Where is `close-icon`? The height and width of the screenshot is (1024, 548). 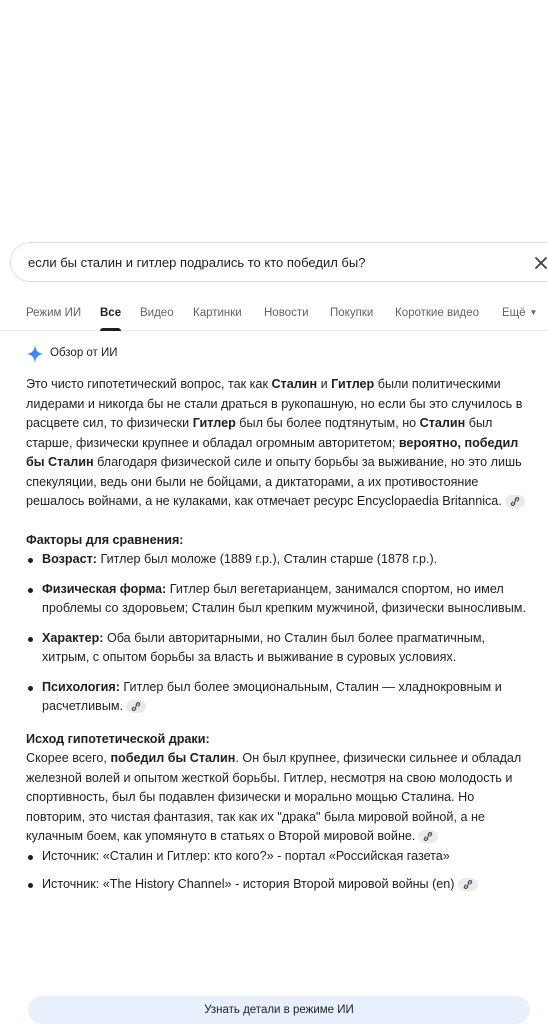 close-icon is located at coordinates (540, 263).